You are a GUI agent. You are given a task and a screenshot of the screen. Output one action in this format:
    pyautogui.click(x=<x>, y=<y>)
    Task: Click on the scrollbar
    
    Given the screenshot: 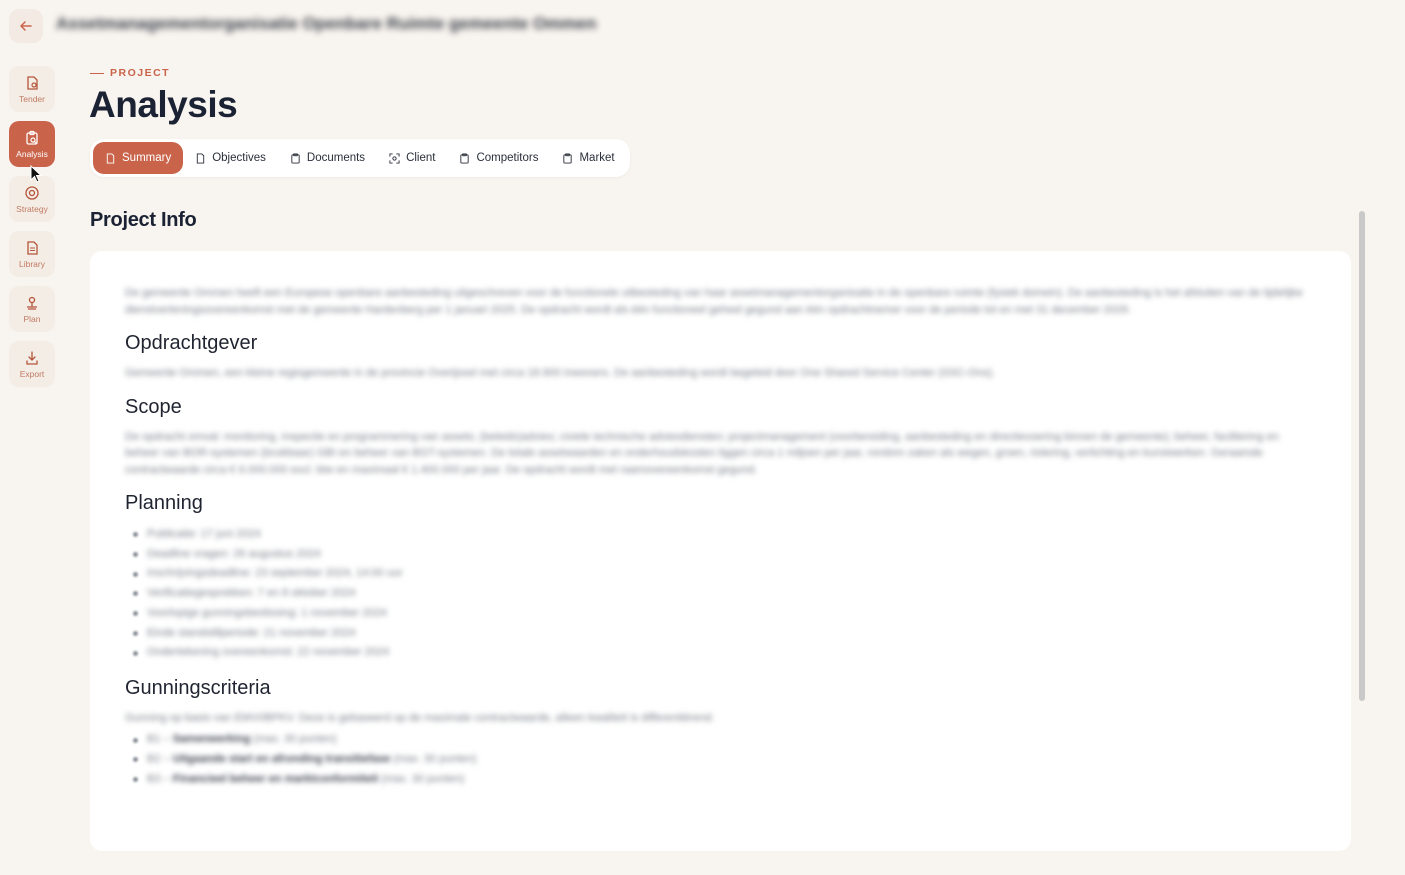 What is the action you would take?
    pyautogui.click(x=1362, y=456)
    